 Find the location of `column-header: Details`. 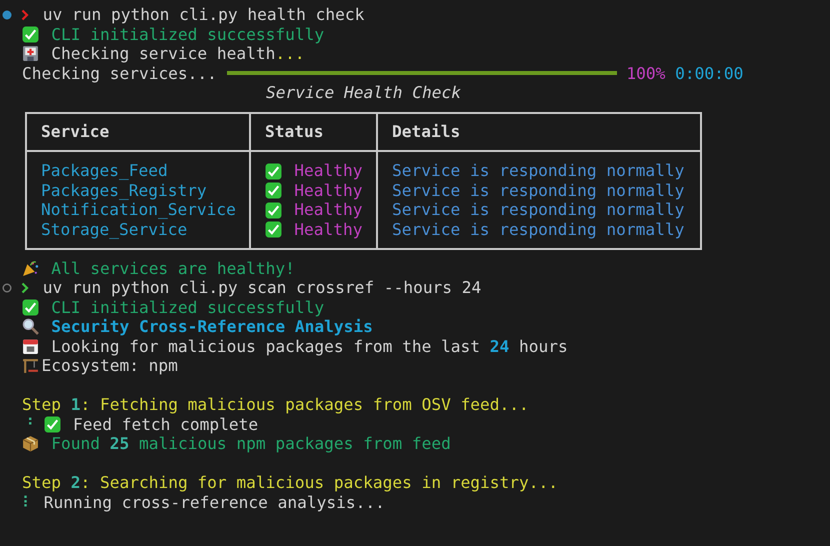

column-header: Details is located at coordinates (426, 132).